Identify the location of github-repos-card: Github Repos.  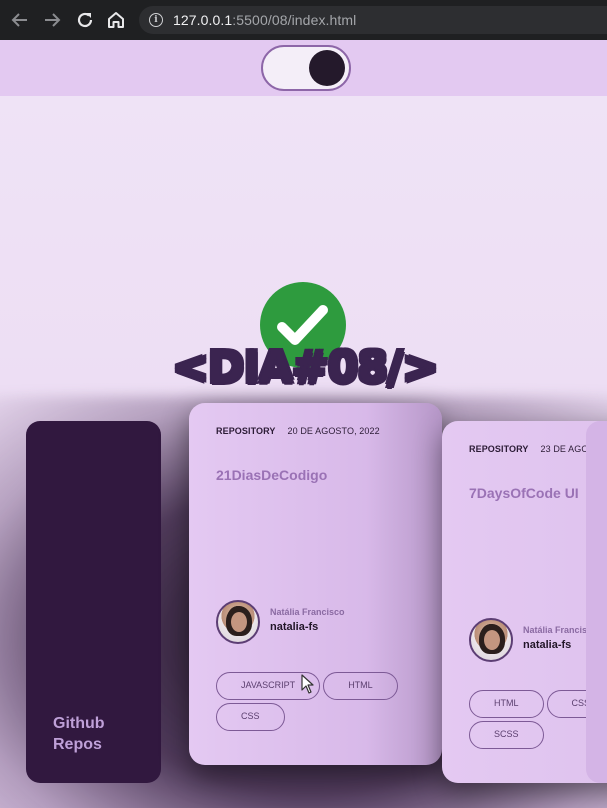
(93, 602).